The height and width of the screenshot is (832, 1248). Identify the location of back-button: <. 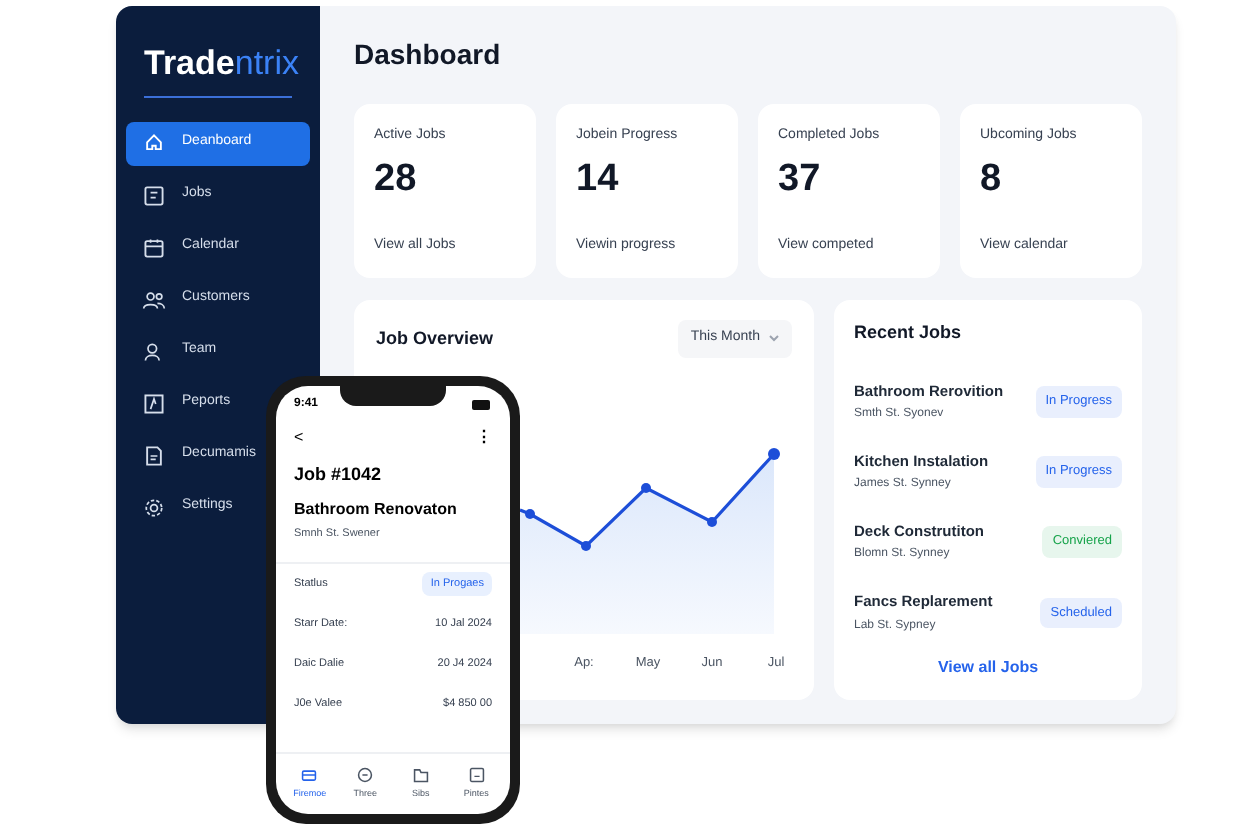
(299, 438).